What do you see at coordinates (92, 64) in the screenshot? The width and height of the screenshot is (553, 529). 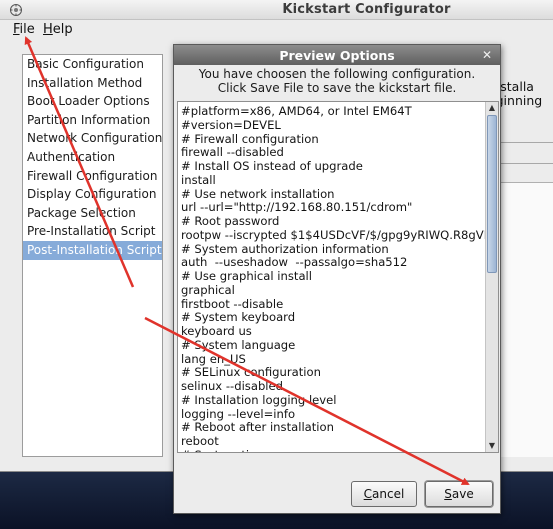 I see `sidebar-item-basic-configuration: Basic Configuration` at bounding box center [92, 64].